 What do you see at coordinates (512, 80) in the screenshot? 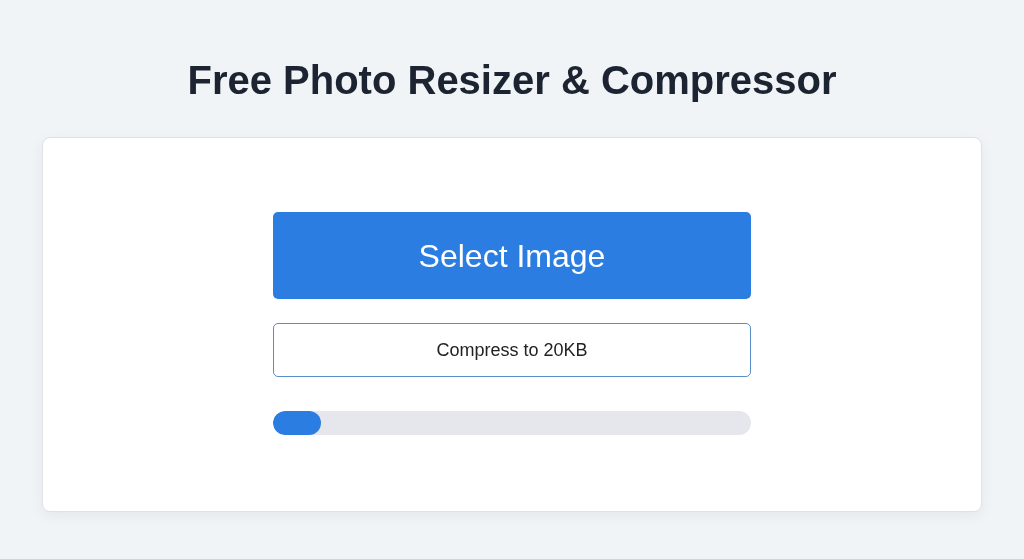
I see `page-title: Free Photo Resizer & Compressor` at bounding box center [512, 80].